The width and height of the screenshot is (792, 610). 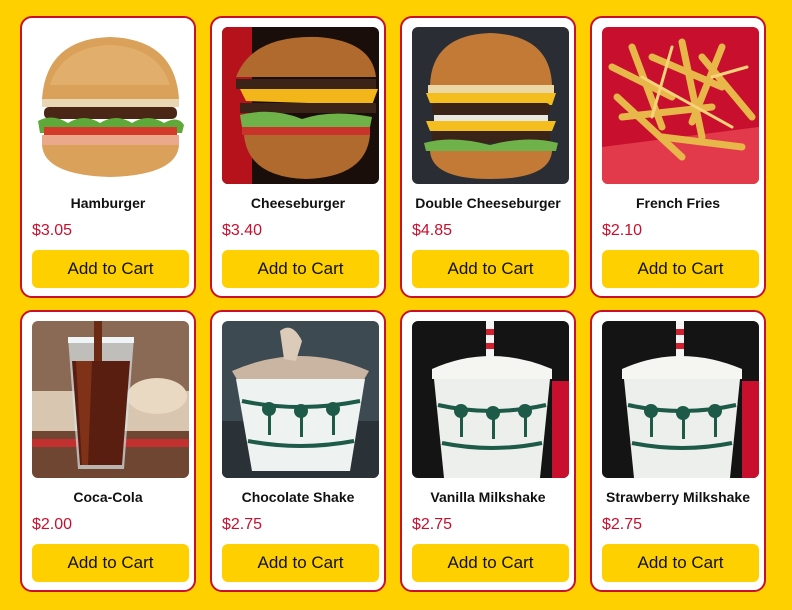 I want to click on product-card-french-fries: French Fries $2.10 Add to Cart, so click(x=678, y=157).